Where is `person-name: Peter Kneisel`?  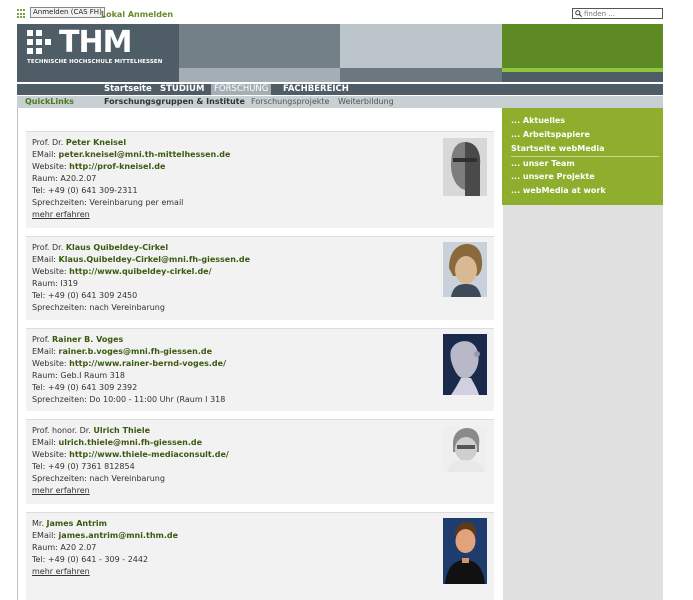
person-name: Peter Kneisel is located at coordinates (96, 142).